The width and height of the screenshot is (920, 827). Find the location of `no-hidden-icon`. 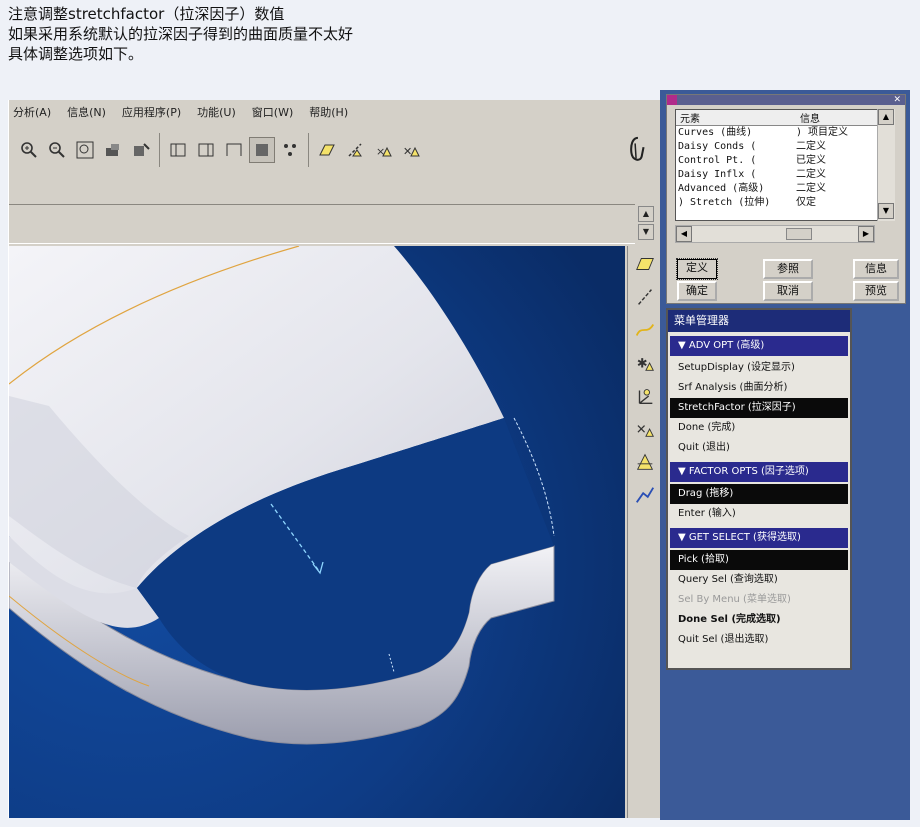

no-hidden-icon is located at coordinates (234, 150).